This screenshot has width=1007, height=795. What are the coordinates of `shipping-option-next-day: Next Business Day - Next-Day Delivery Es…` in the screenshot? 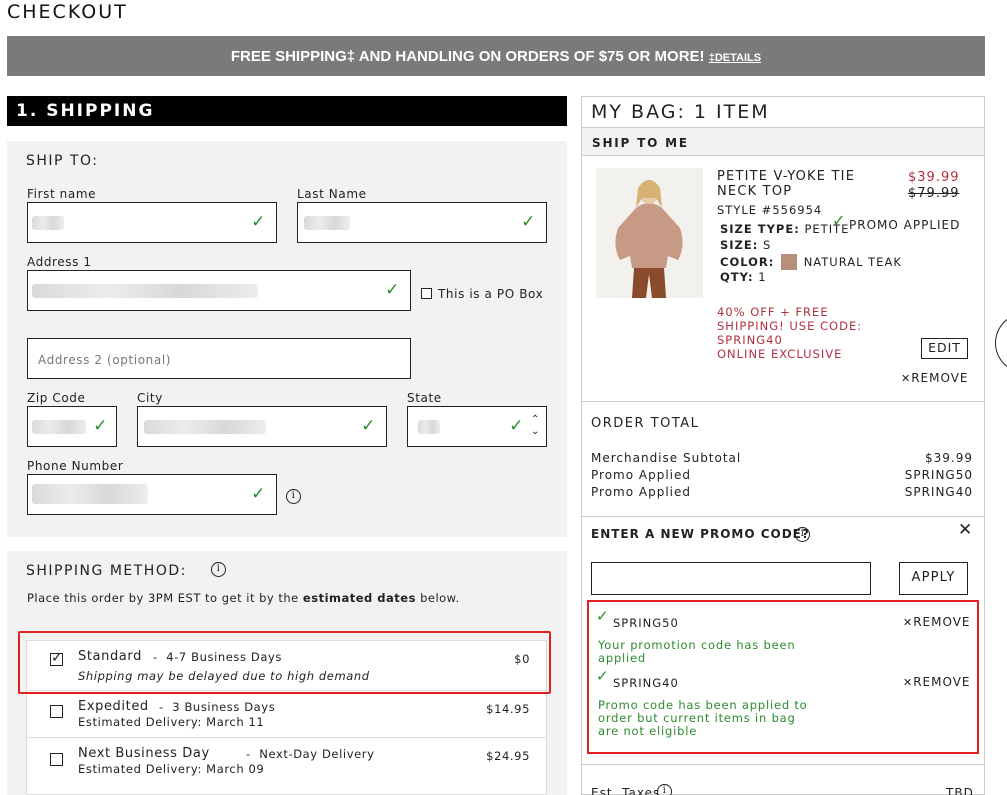 It's located at (286, 762).